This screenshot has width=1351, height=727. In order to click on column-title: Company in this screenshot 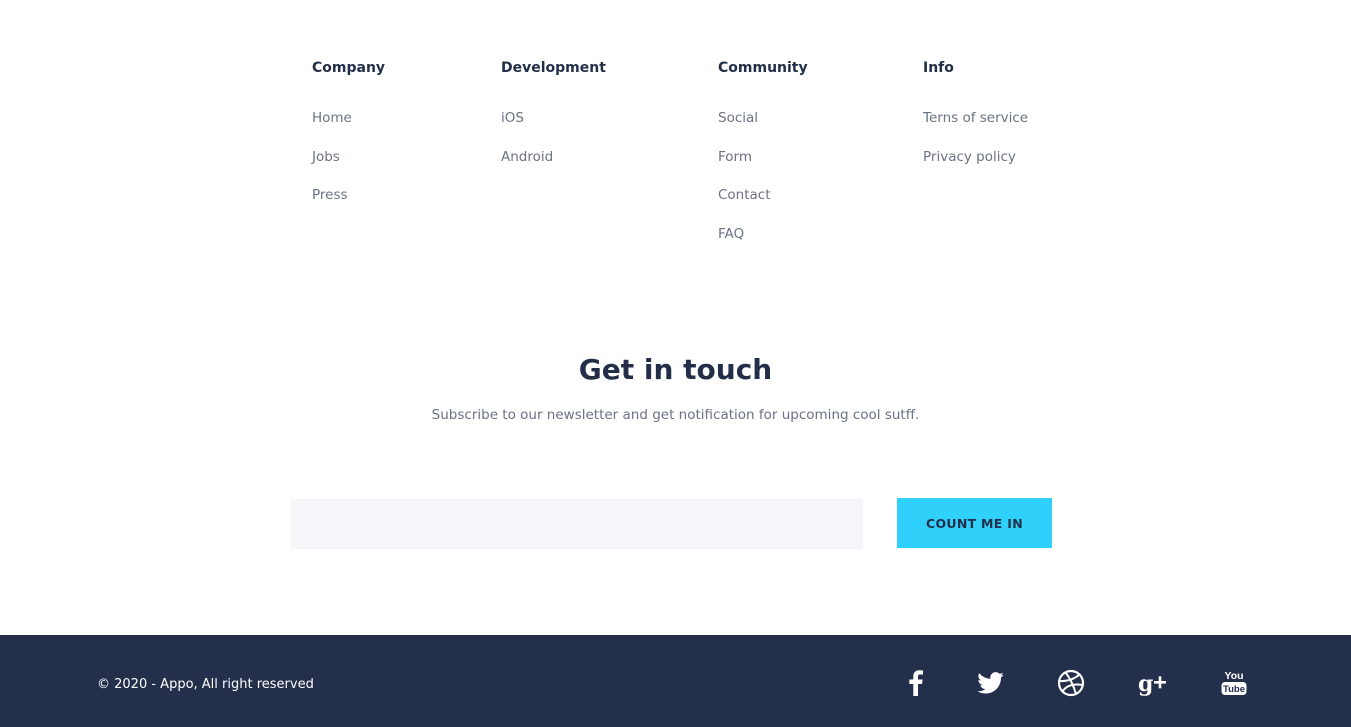, I will do `click(349, 68)`.